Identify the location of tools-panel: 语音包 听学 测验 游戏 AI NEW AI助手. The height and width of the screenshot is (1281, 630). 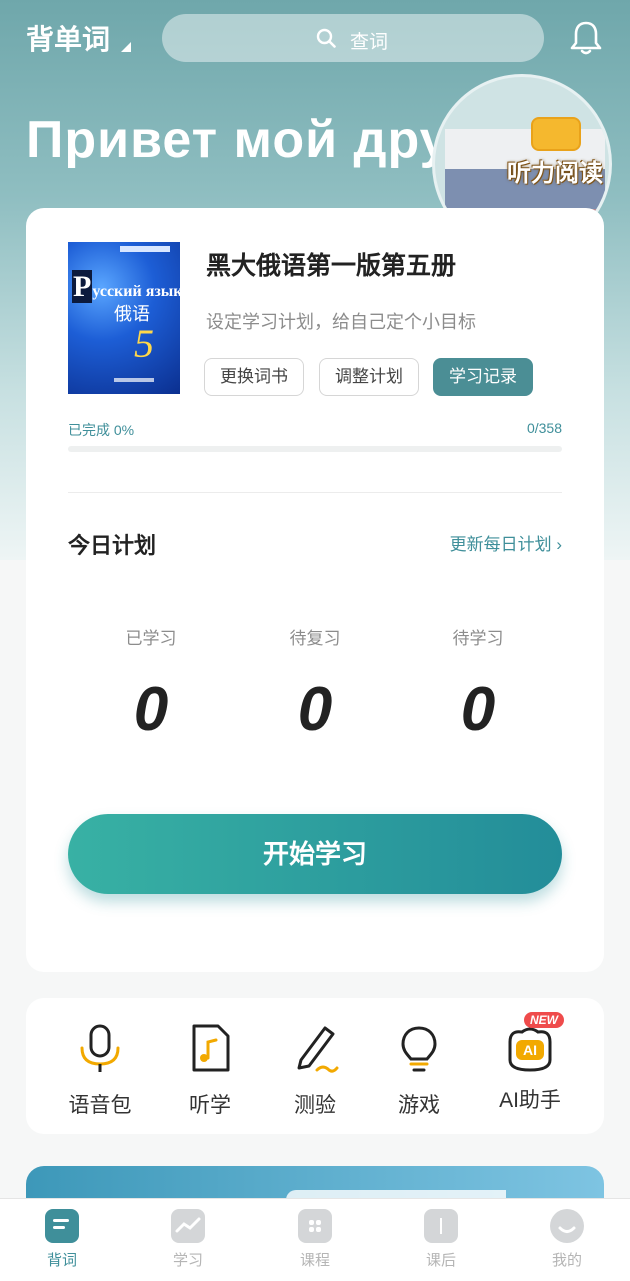
(315, 1066).